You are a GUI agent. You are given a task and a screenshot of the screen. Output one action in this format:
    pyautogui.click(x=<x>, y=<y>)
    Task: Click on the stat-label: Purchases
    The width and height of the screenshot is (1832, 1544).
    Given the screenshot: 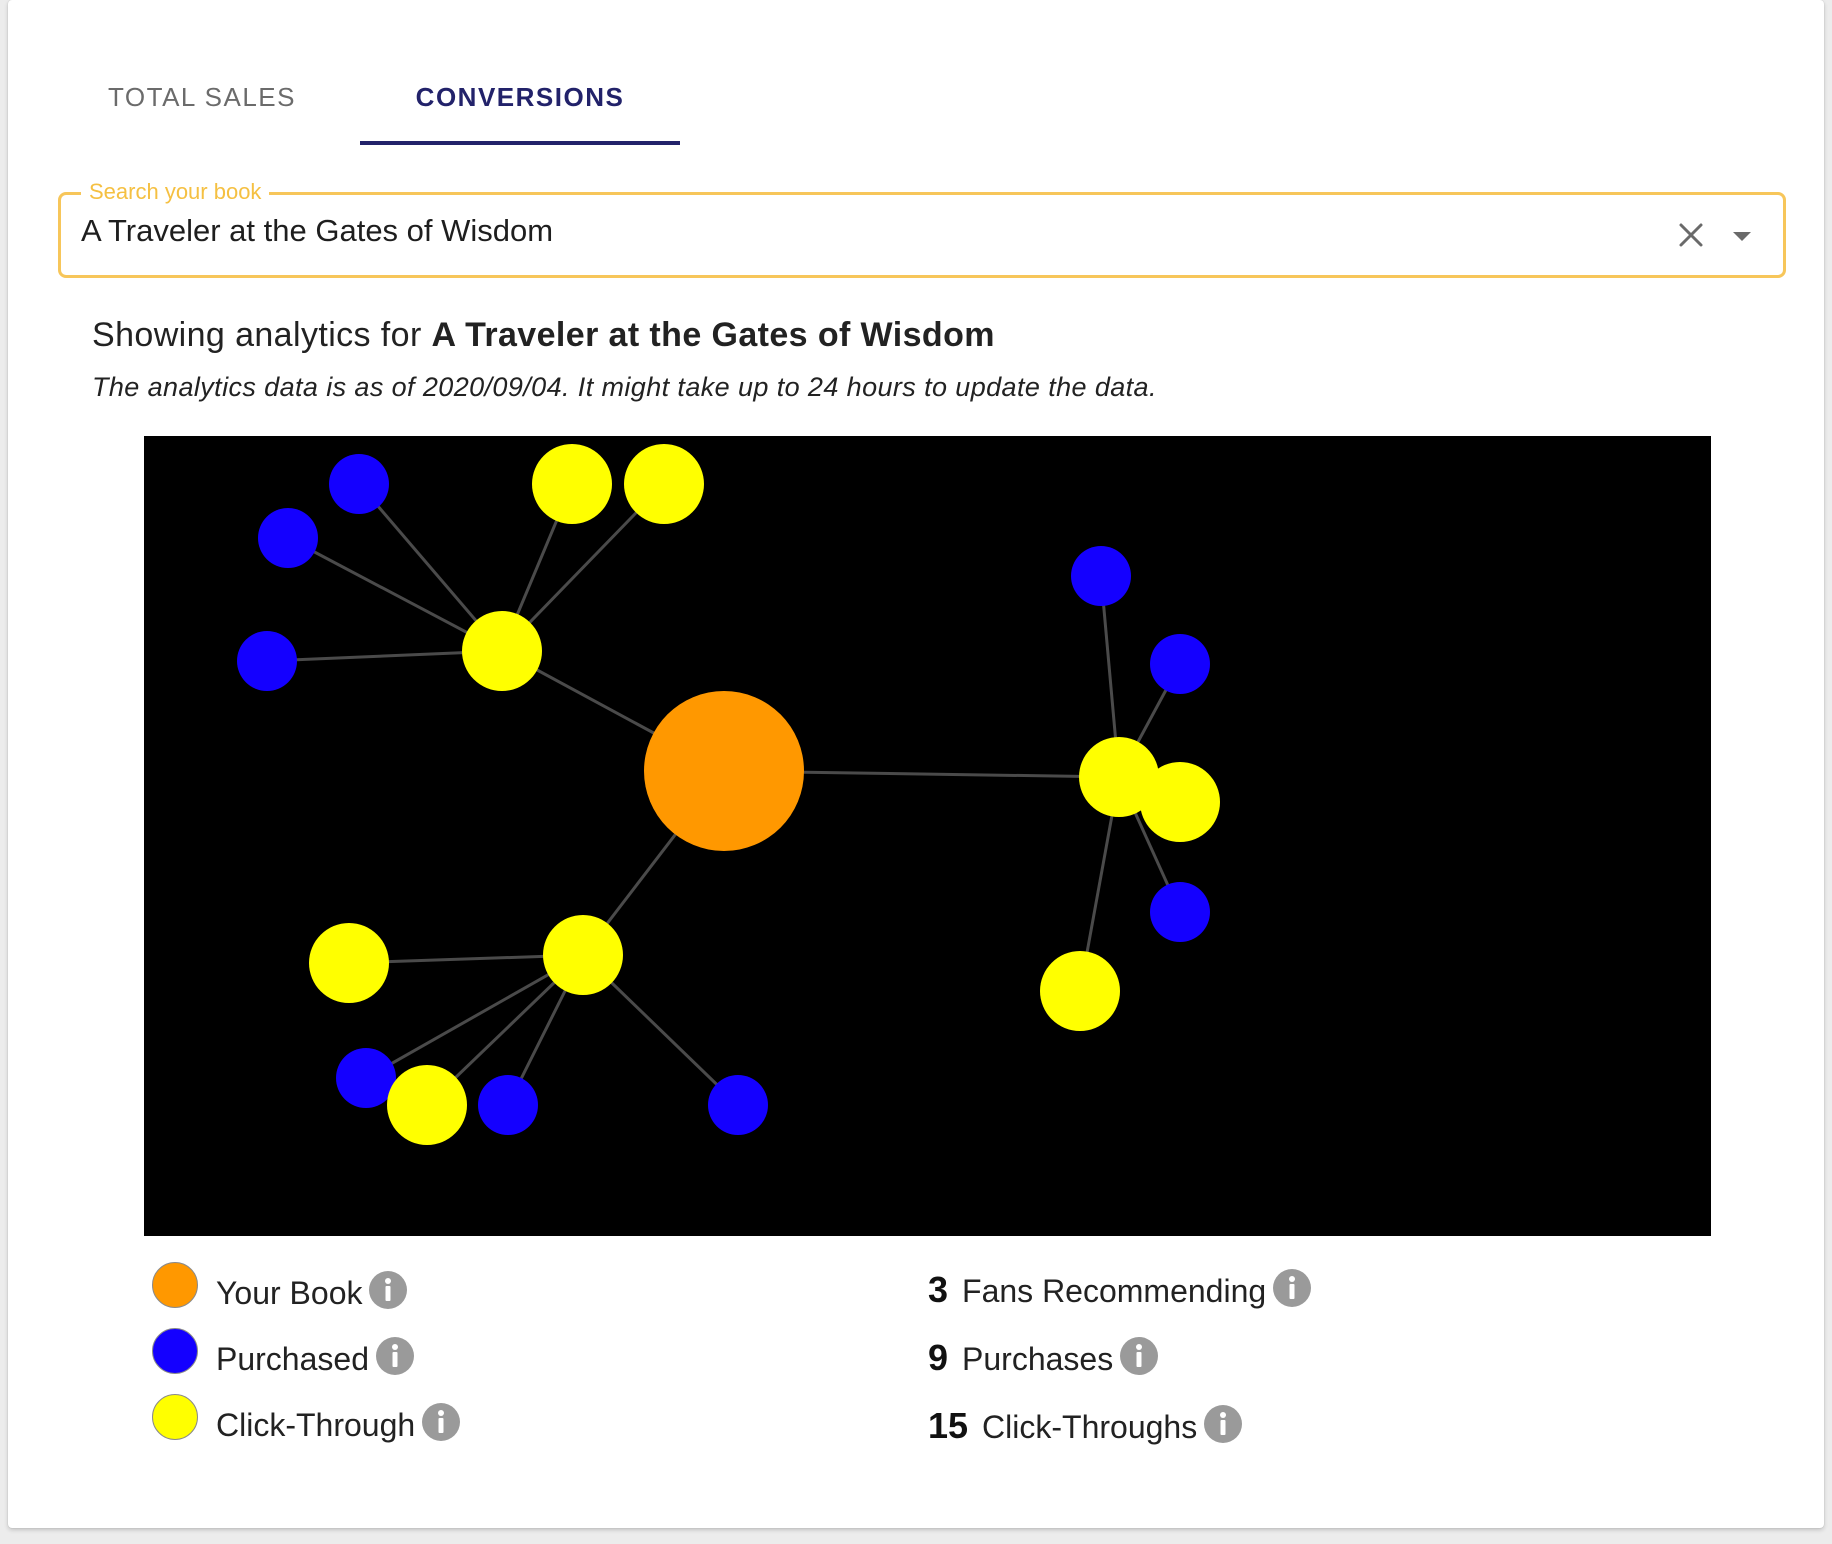 What is the action you would take?
    pyautogui.click(x=1038, y=1359)
    